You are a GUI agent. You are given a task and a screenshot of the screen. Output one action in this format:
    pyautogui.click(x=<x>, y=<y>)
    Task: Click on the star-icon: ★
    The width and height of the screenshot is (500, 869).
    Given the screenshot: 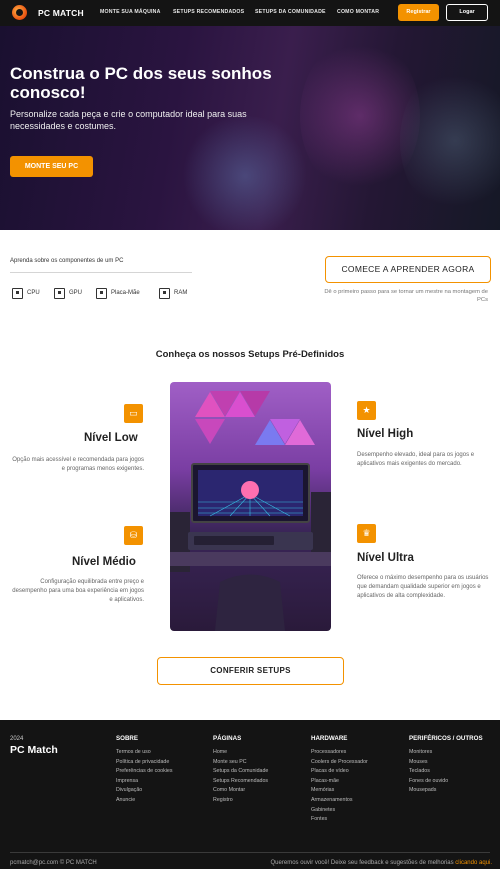 What is the action you would take?
    pyautogui.click(x=366, y=410)
    